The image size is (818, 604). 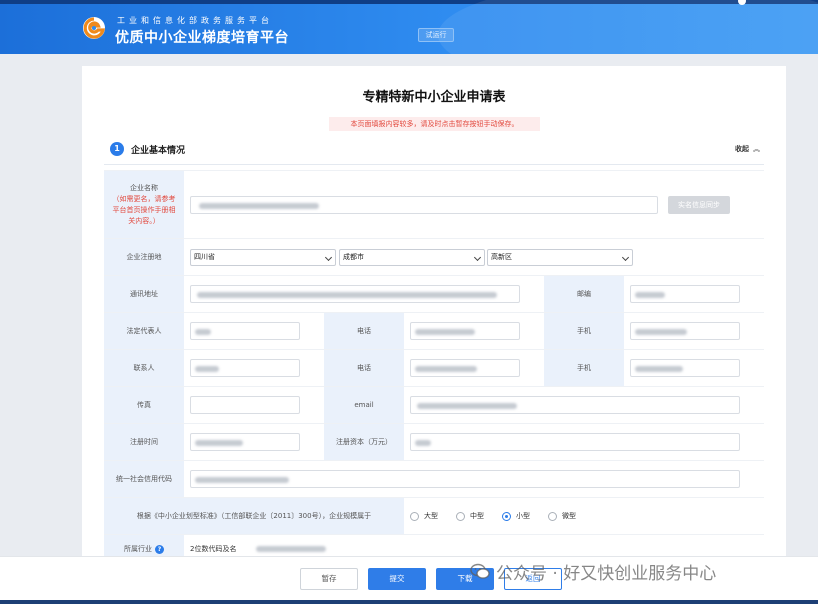 I want to click on scale-label: 根据《中小企业划型标准》（工信部联企业〔2011〕300号），企业规模属于, so click(x=254, y=516).